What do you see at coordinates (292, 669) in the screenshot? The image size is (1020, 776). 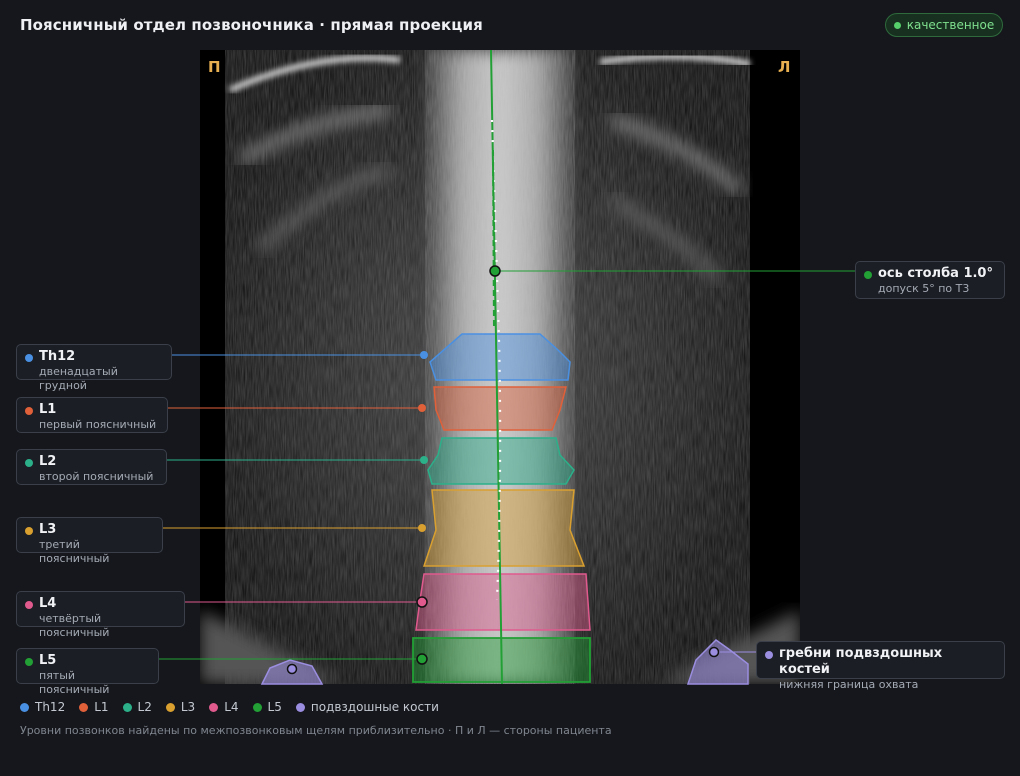 I see `iliac-right-anchor-dot` at bounding box center [292, 669].